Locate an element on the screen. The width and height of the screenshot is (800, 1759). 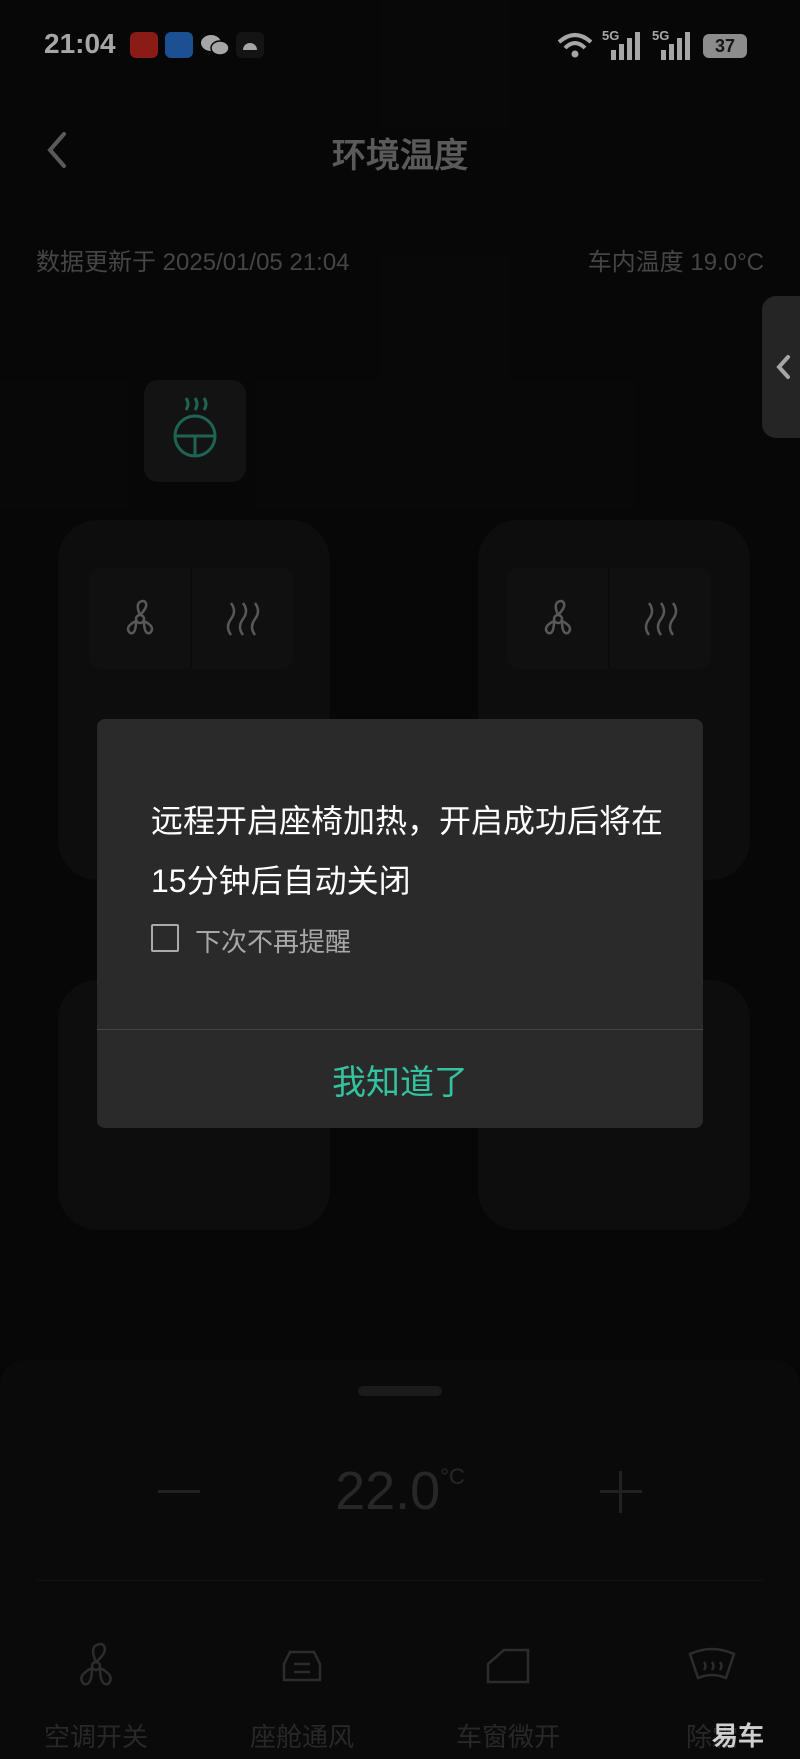
confirm-button: 我知道了 is located at coordinates (400, 1079).